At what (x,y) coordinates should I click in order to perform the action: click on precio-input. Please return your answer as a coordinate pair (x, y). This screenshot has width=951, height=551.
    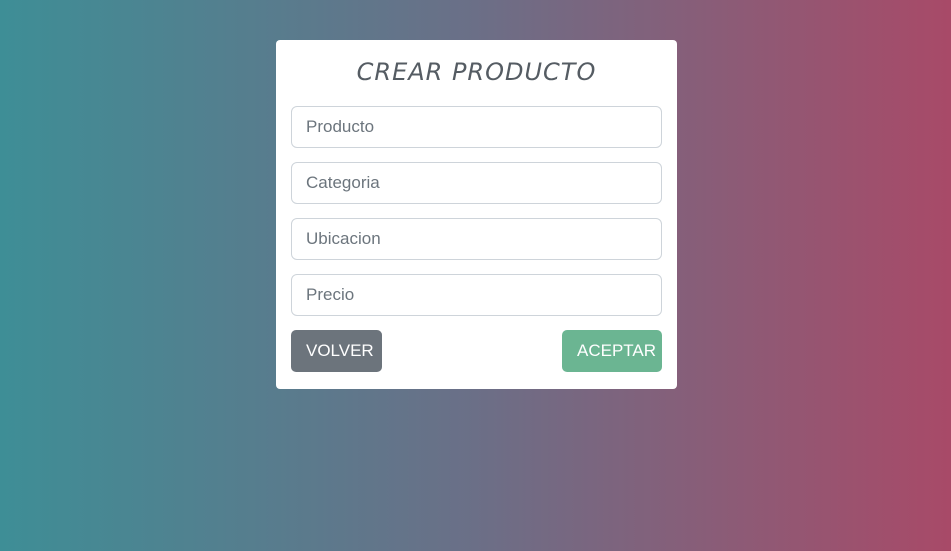
    Looking at the image, I should click on (476, 295).